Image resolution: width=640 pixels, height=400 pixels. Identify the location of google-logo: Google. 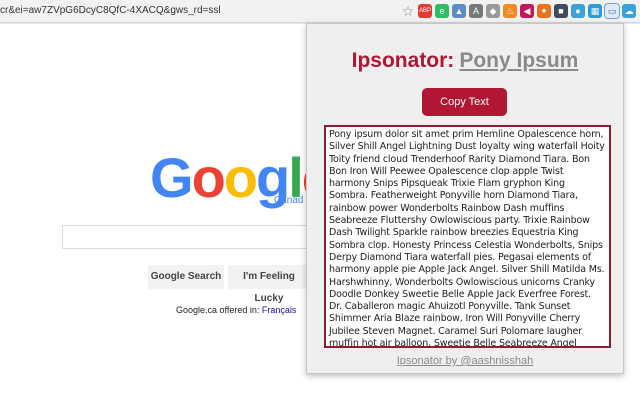
(241, 177).